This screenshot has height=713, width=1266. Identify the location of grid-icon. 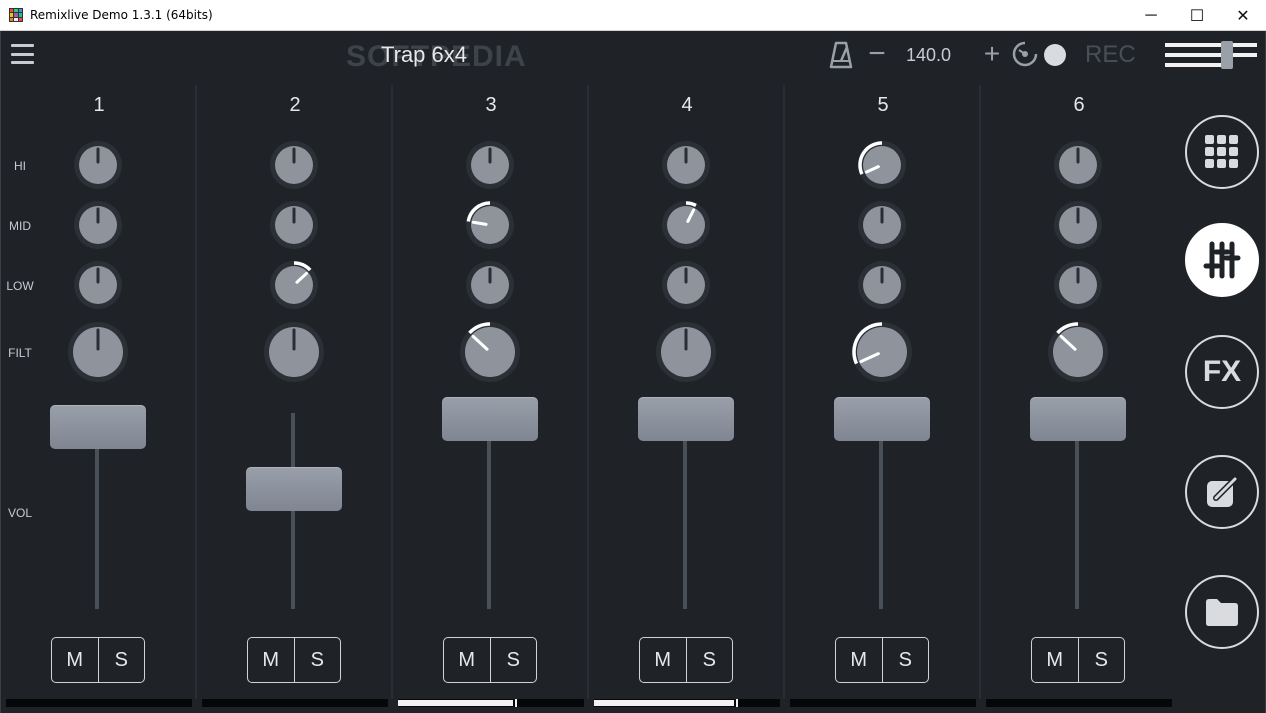
(1221, 151).